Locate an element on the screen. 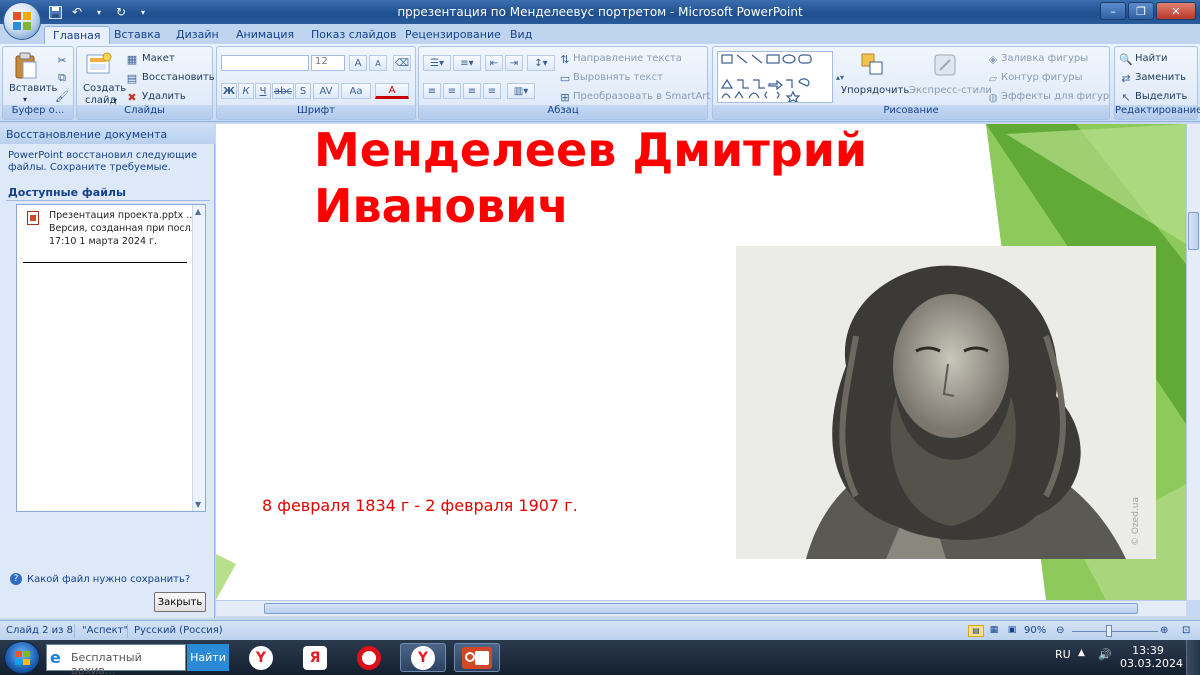 This screenshot has width=1200, height=675. yandex-browser-taskbar-icon: Y is located at coordinates (261, 657).